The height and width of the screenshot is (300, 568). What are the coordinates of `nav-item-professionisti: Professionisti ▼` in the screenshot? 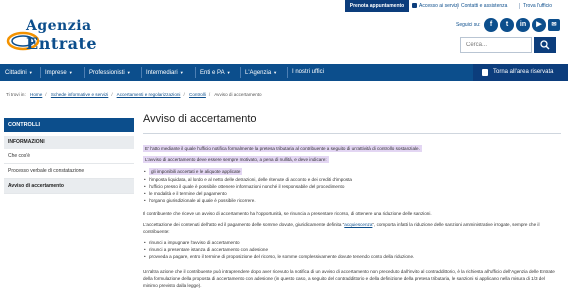 It's located at (110, 72).